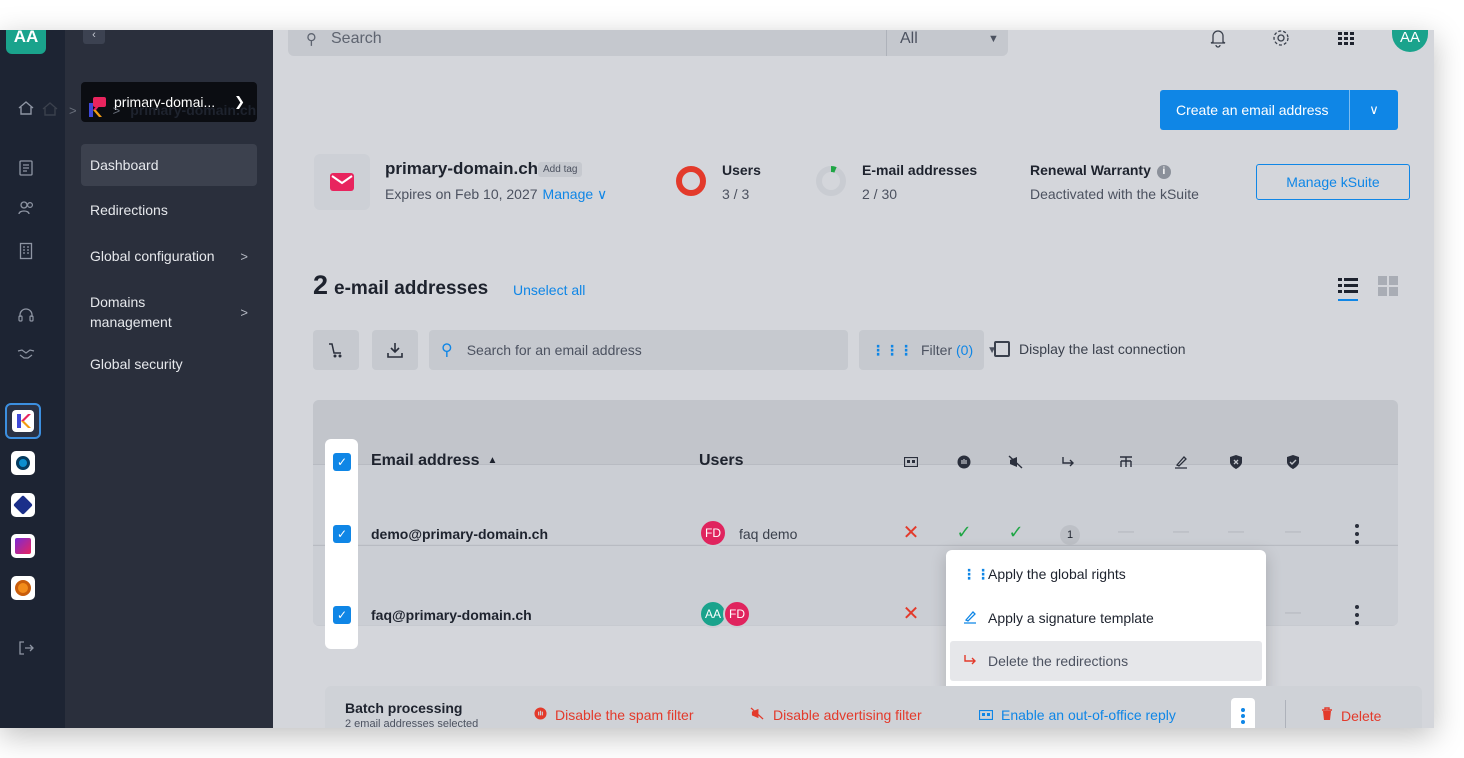 This screenshot has width=1464, height=758. Describe the element at coordinates (920, 170) in the screenshot. I see `emails-stat-title: E-mail addresses` at that location.